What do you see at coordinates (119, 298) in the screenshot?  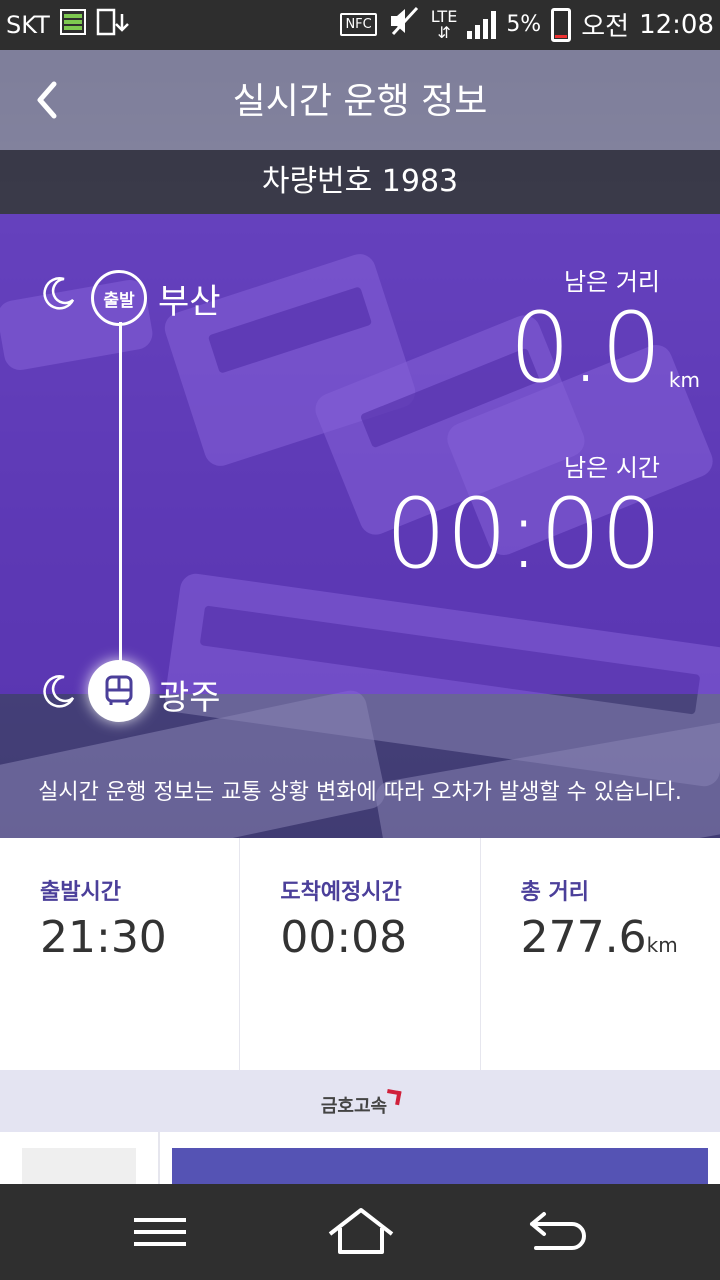 I see `departure-badge: 출발` at bounding box center [119, 298].